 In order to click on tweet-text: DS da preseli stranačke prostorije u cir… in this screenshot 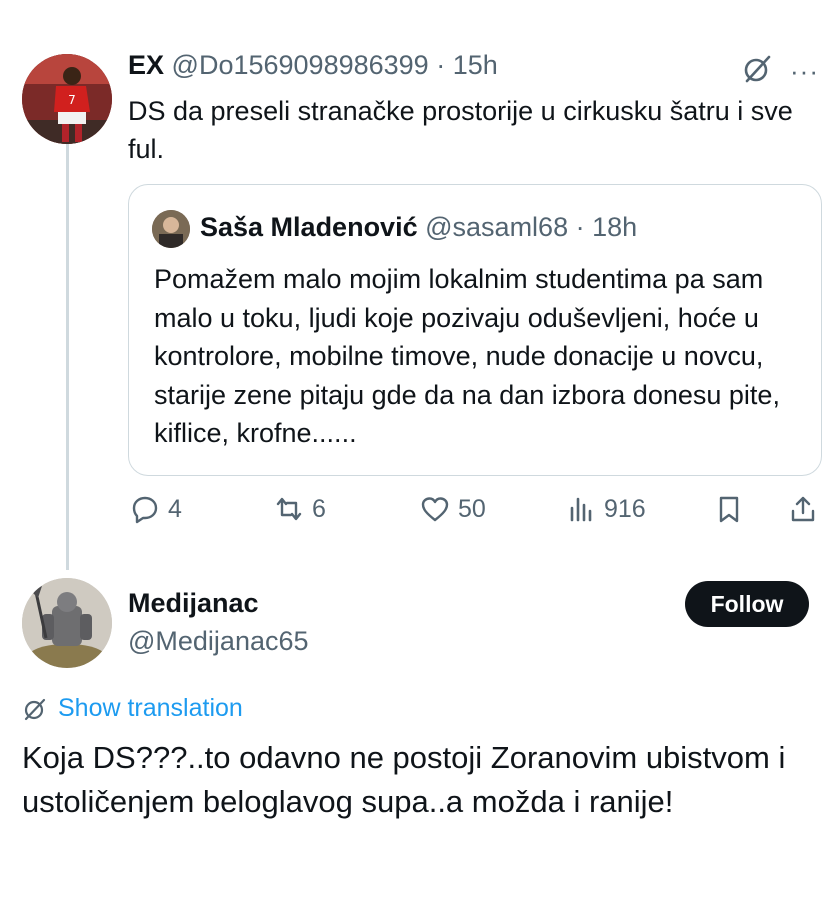, I will do `click(460, 130)`.